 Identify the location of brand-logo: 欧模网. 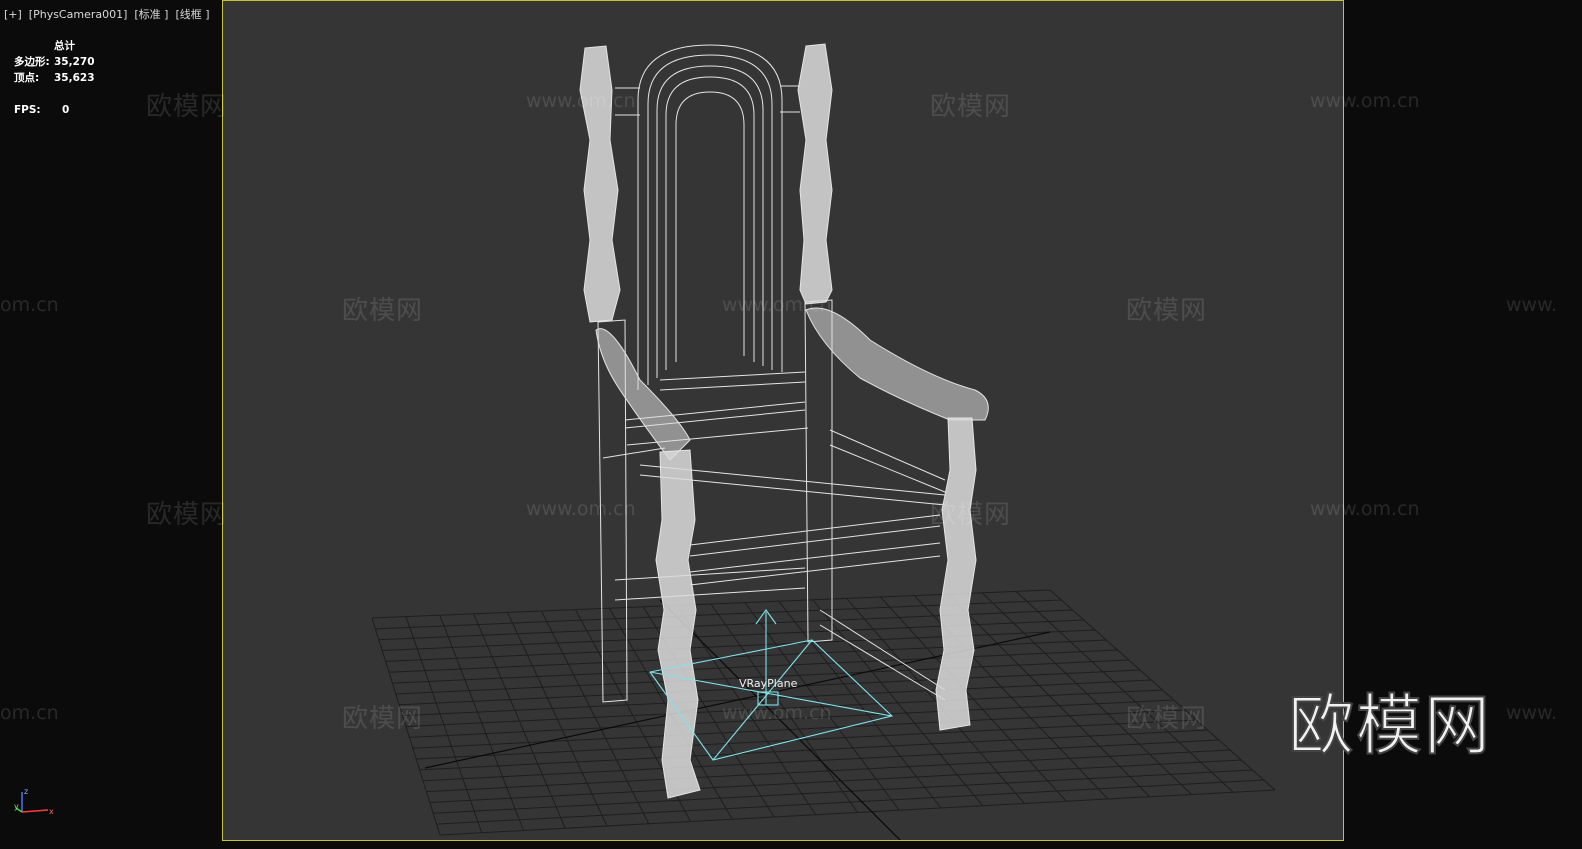
(1389, 725).